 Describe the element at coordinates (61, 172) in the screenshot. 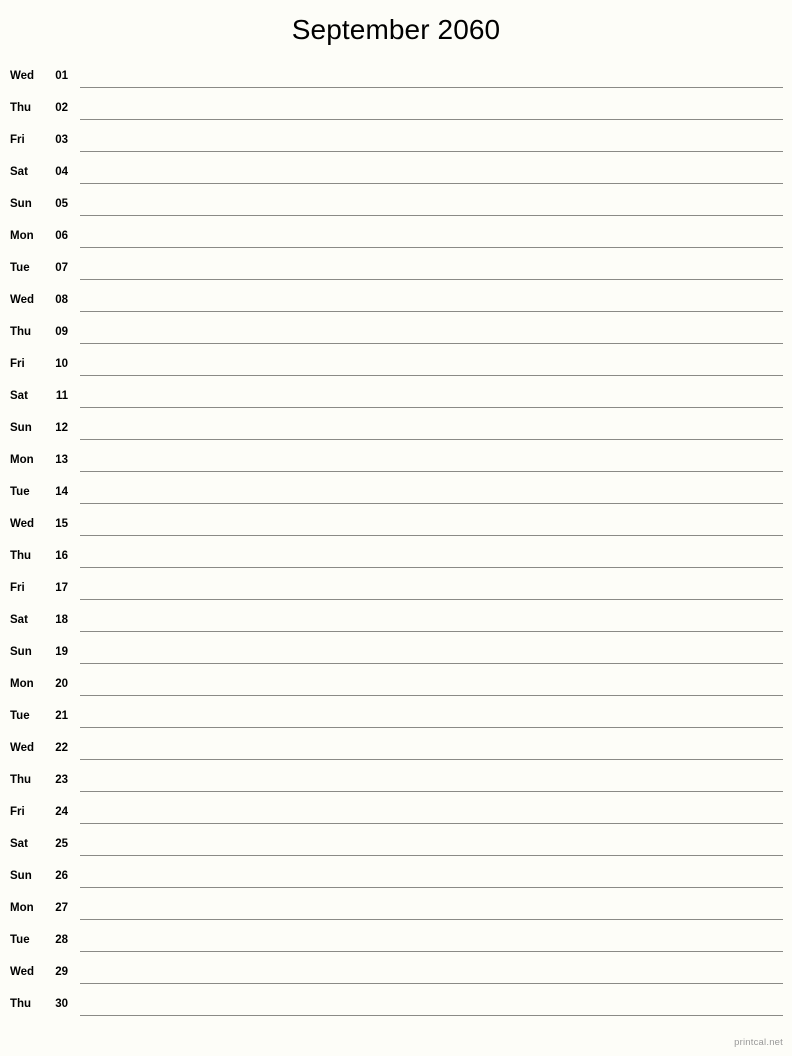

I see `day-number-label: 04` at that location.